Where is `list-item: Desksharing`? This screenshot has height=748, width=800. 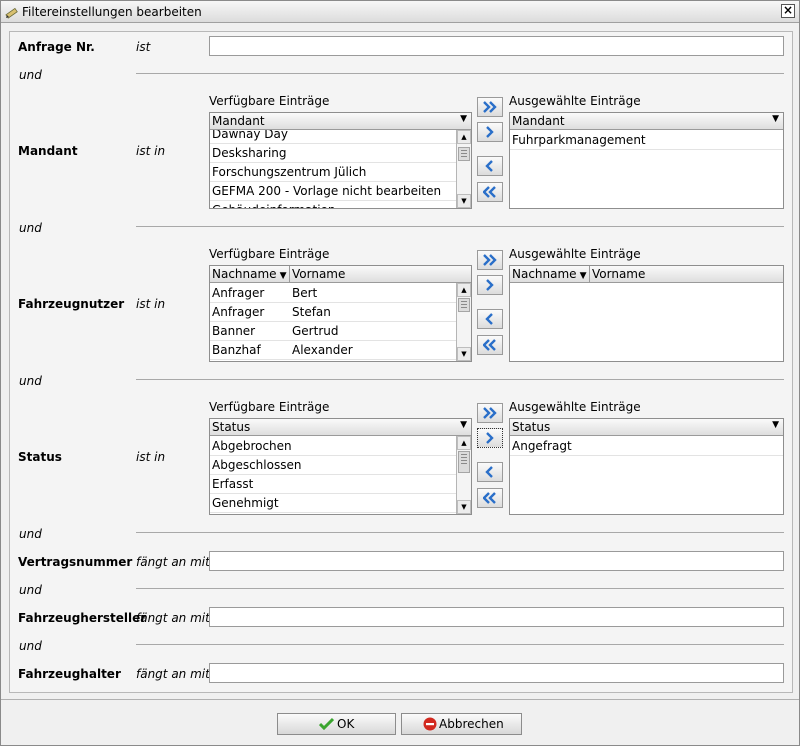
list-item: Desksharing is located at coordinates (333, 153).